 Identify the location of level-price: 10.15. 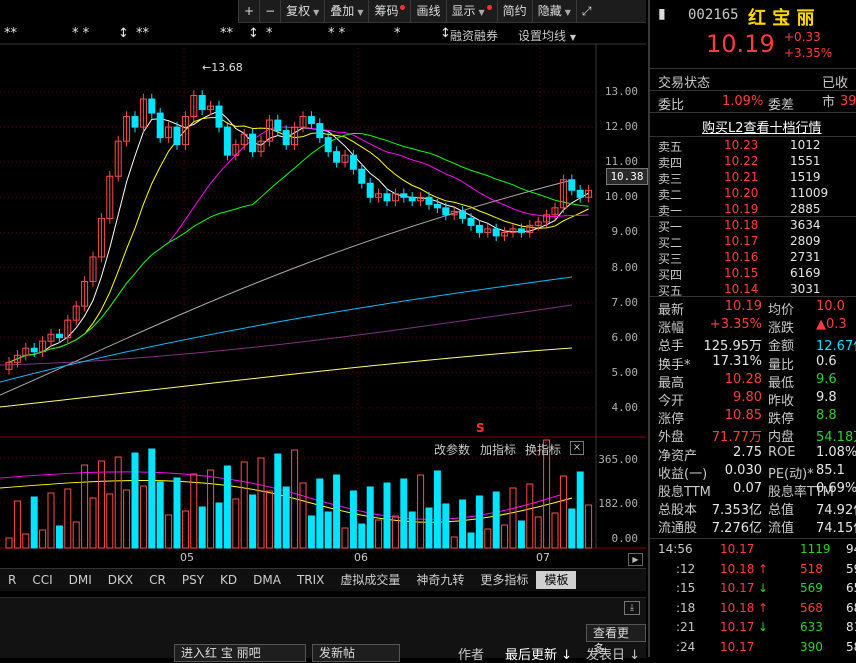
(741, 273).